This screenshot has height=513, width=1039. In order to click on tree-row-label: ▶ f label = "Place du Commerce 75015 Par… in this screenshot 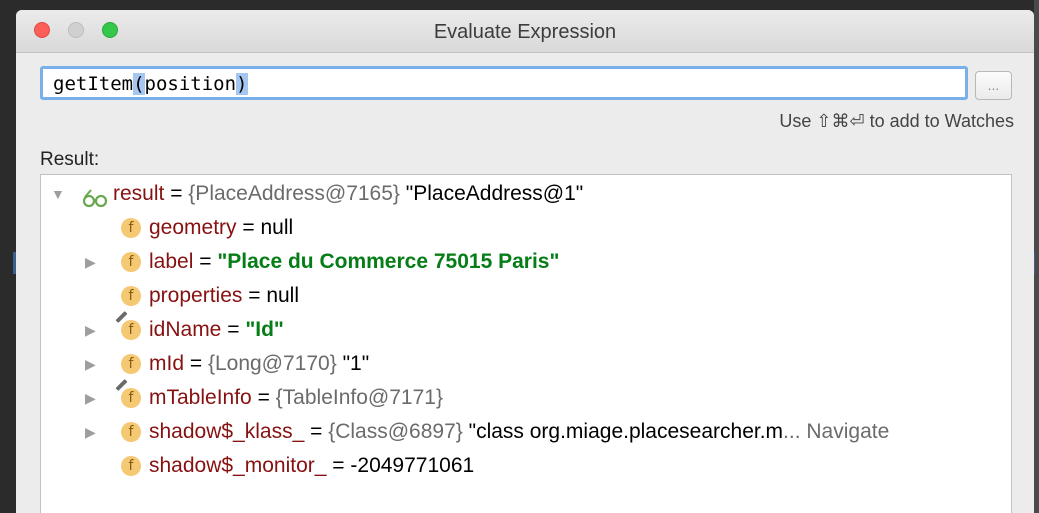, I will do `click(526, 262)`.